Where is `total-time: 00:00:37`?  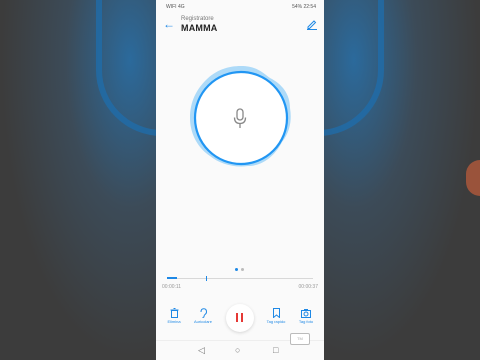 total-time: 00:00:37 is located at coordinates (308, 287).